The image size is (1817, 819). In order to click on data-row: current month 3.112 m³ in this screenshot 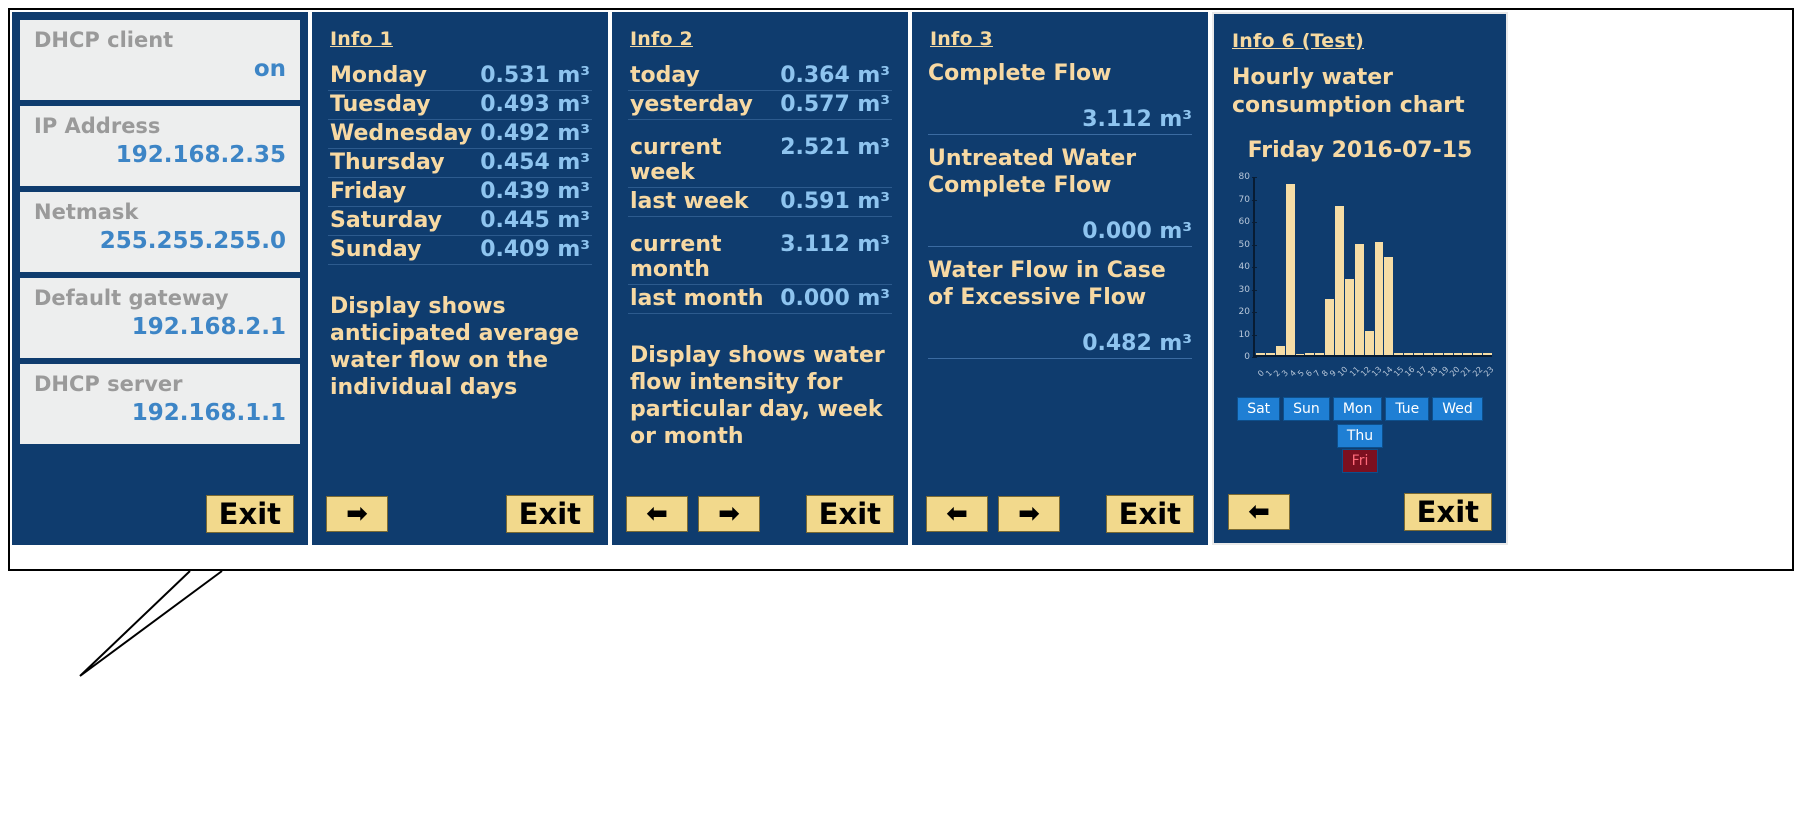, I will do `click(760, 258)`.